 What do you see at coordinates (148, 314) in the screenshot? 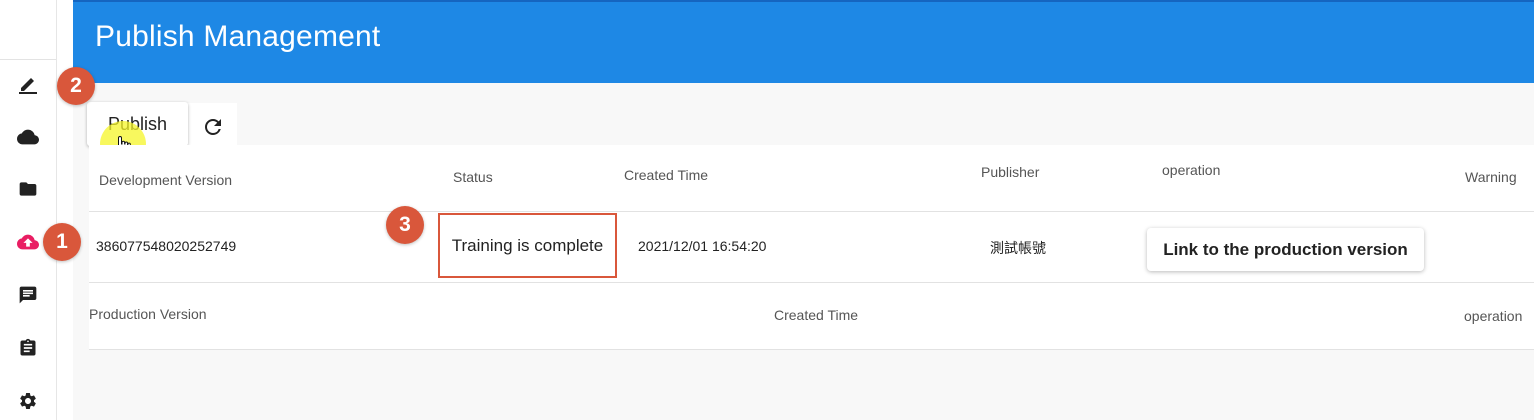
I see `column-header-production-version: Production Version` at bounding box center [148, 314].